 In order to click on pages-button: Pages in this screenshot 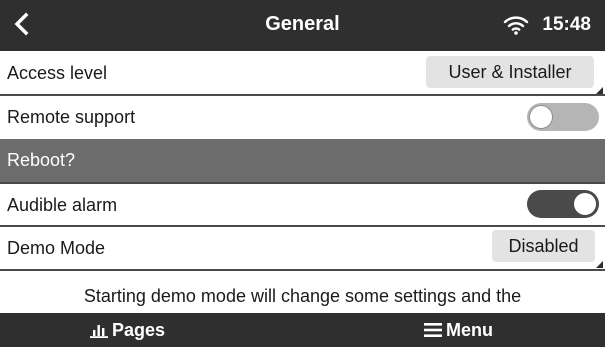, I will do `click(151, 330)`.